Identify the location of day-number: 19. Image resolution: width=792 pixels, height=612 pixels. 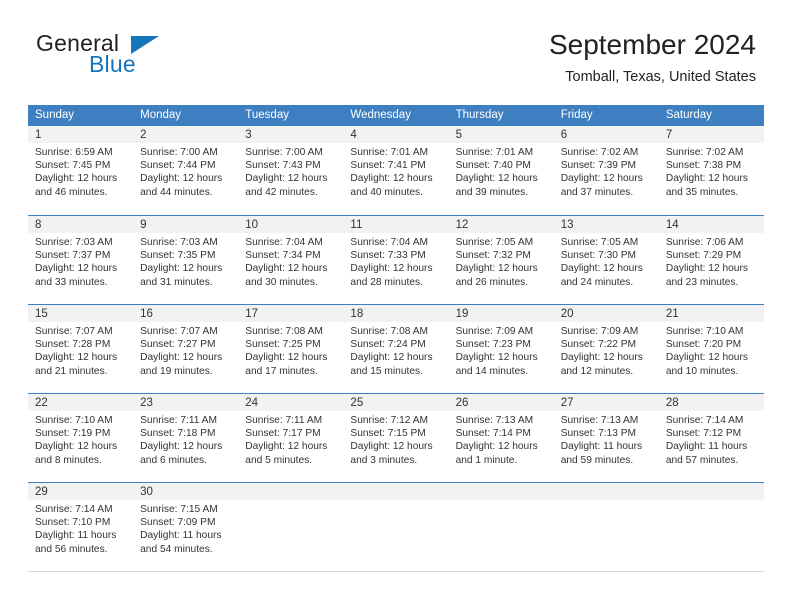
(462, 314).